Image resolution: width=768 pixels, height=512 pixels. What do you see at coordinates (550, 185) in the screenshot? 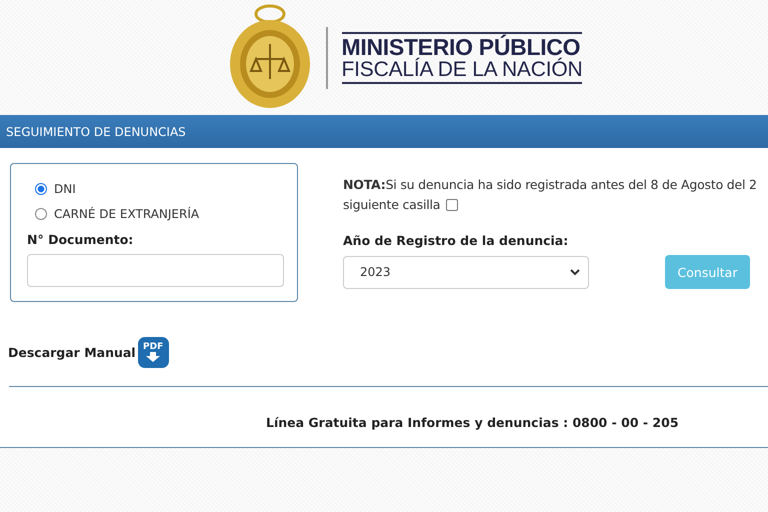
I see `note-text: NOTA:Si su denuncia ha sido registrada antes del 8 de Agosto del 2` at bounding box center [550, 185].